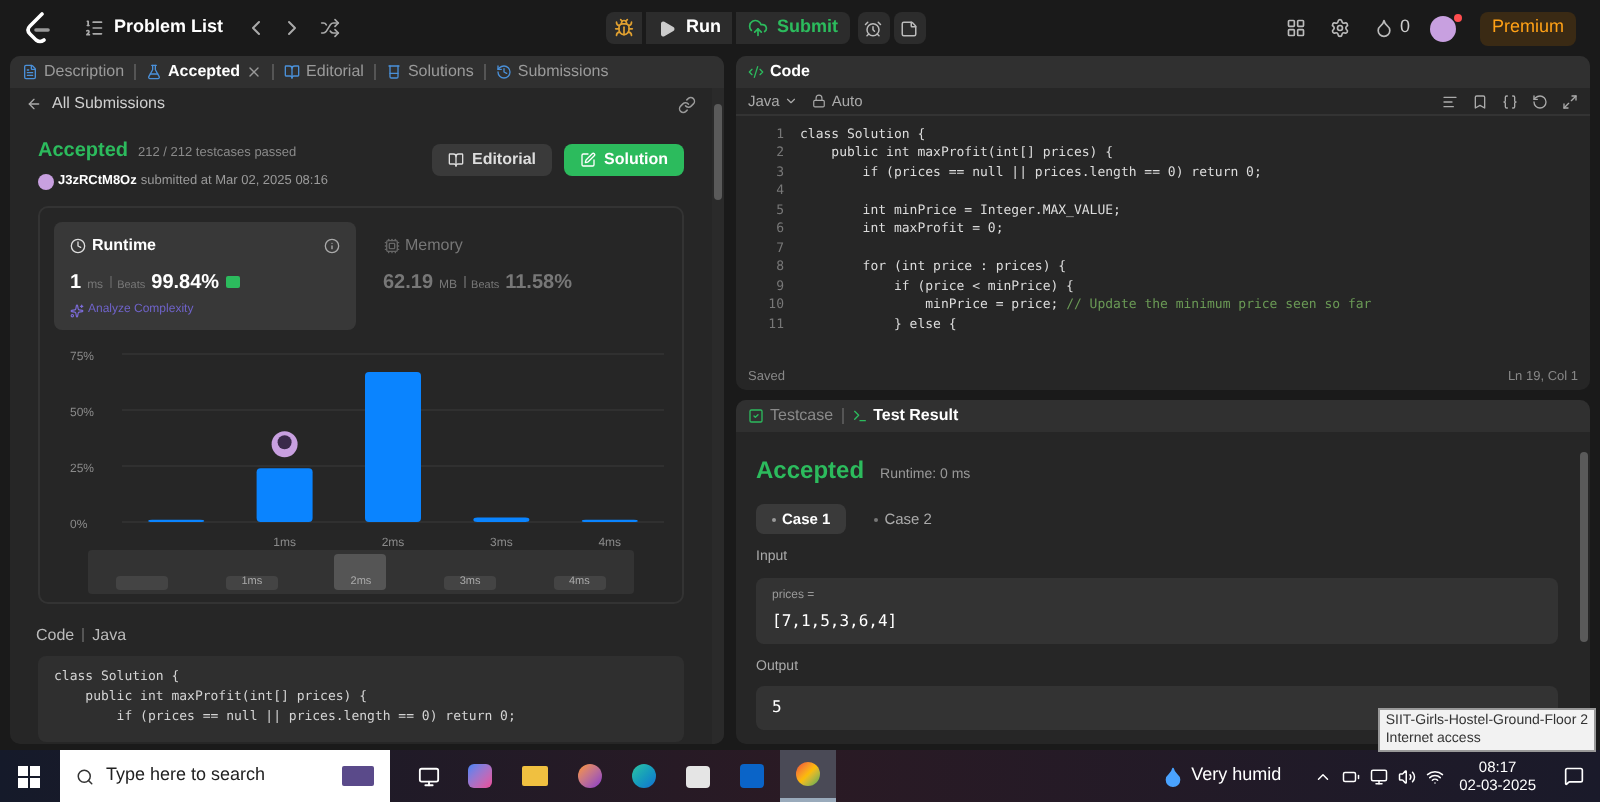 This screenshot has height=802, width=1600. I want to click on panel-tab: Solutions, so click(429, 72).